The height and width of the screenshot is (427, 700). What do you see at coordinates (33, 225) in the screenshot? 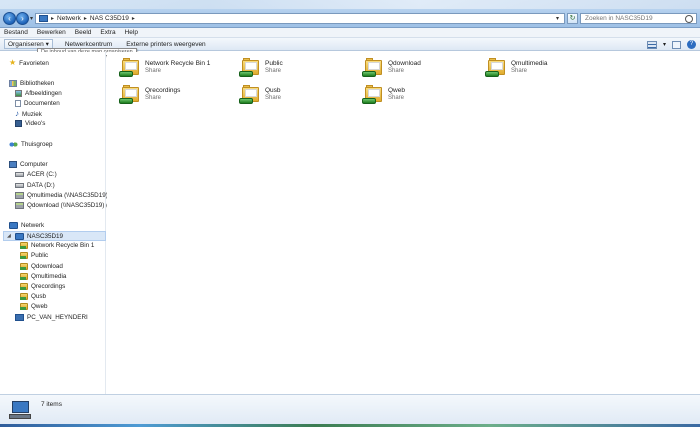
I see `sidebar-item-label: Netwerk` at bounding box center [33, 225].